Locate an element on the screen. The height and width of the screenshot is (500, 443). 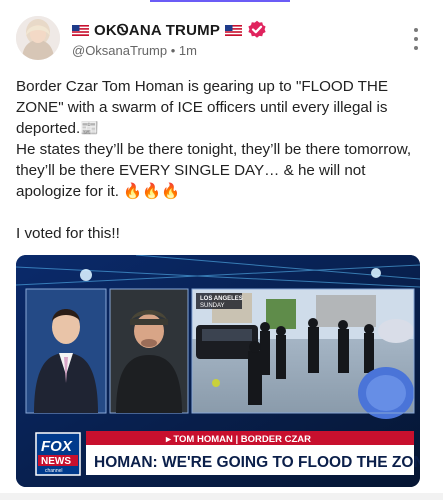
handle-row: @OksanaTrump • 1m is located at coordinates (134, 50).